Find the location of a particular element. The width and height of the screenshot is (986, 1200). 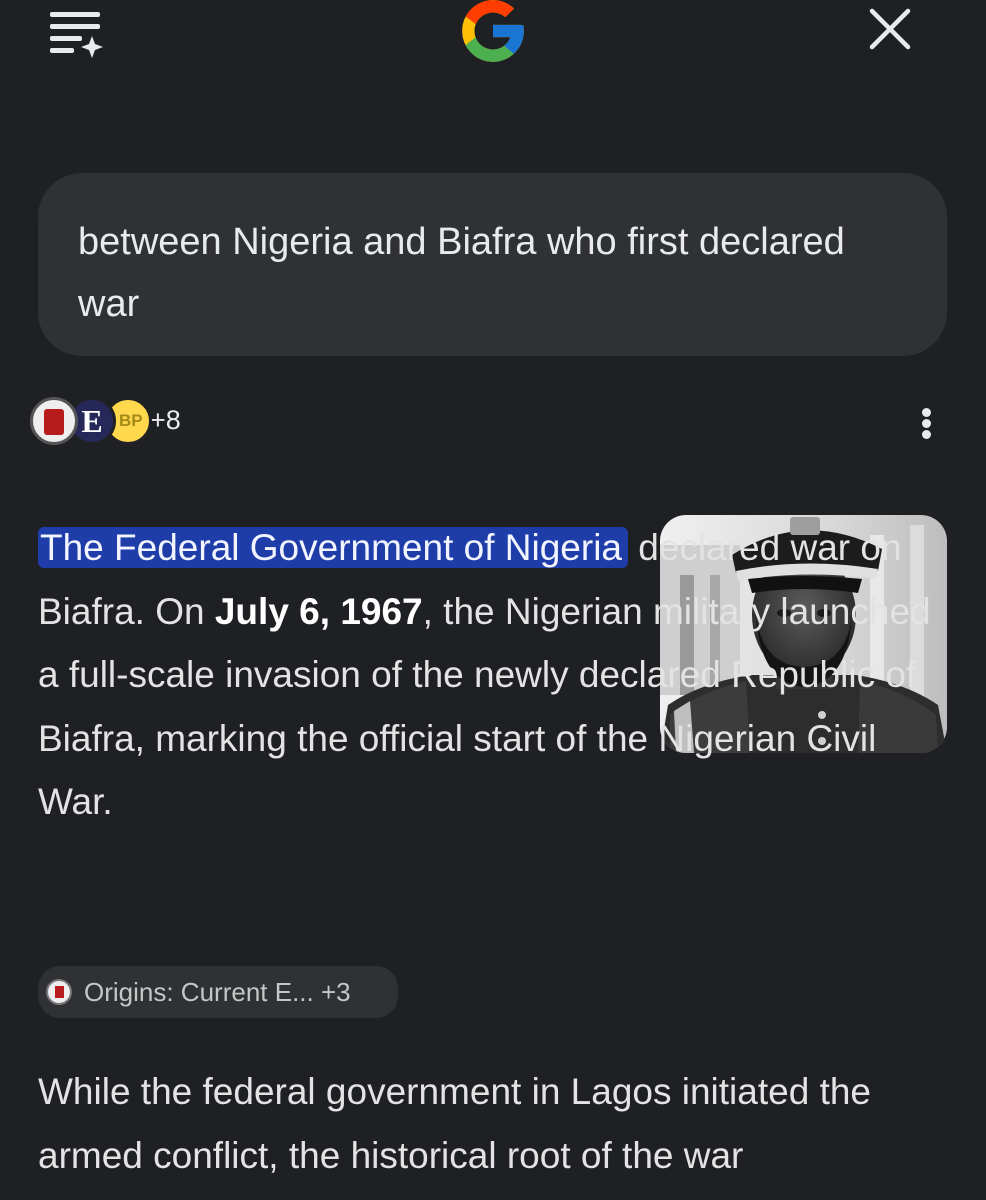

answer-date: July 6, 1967 is located at coordinates (318, 611).